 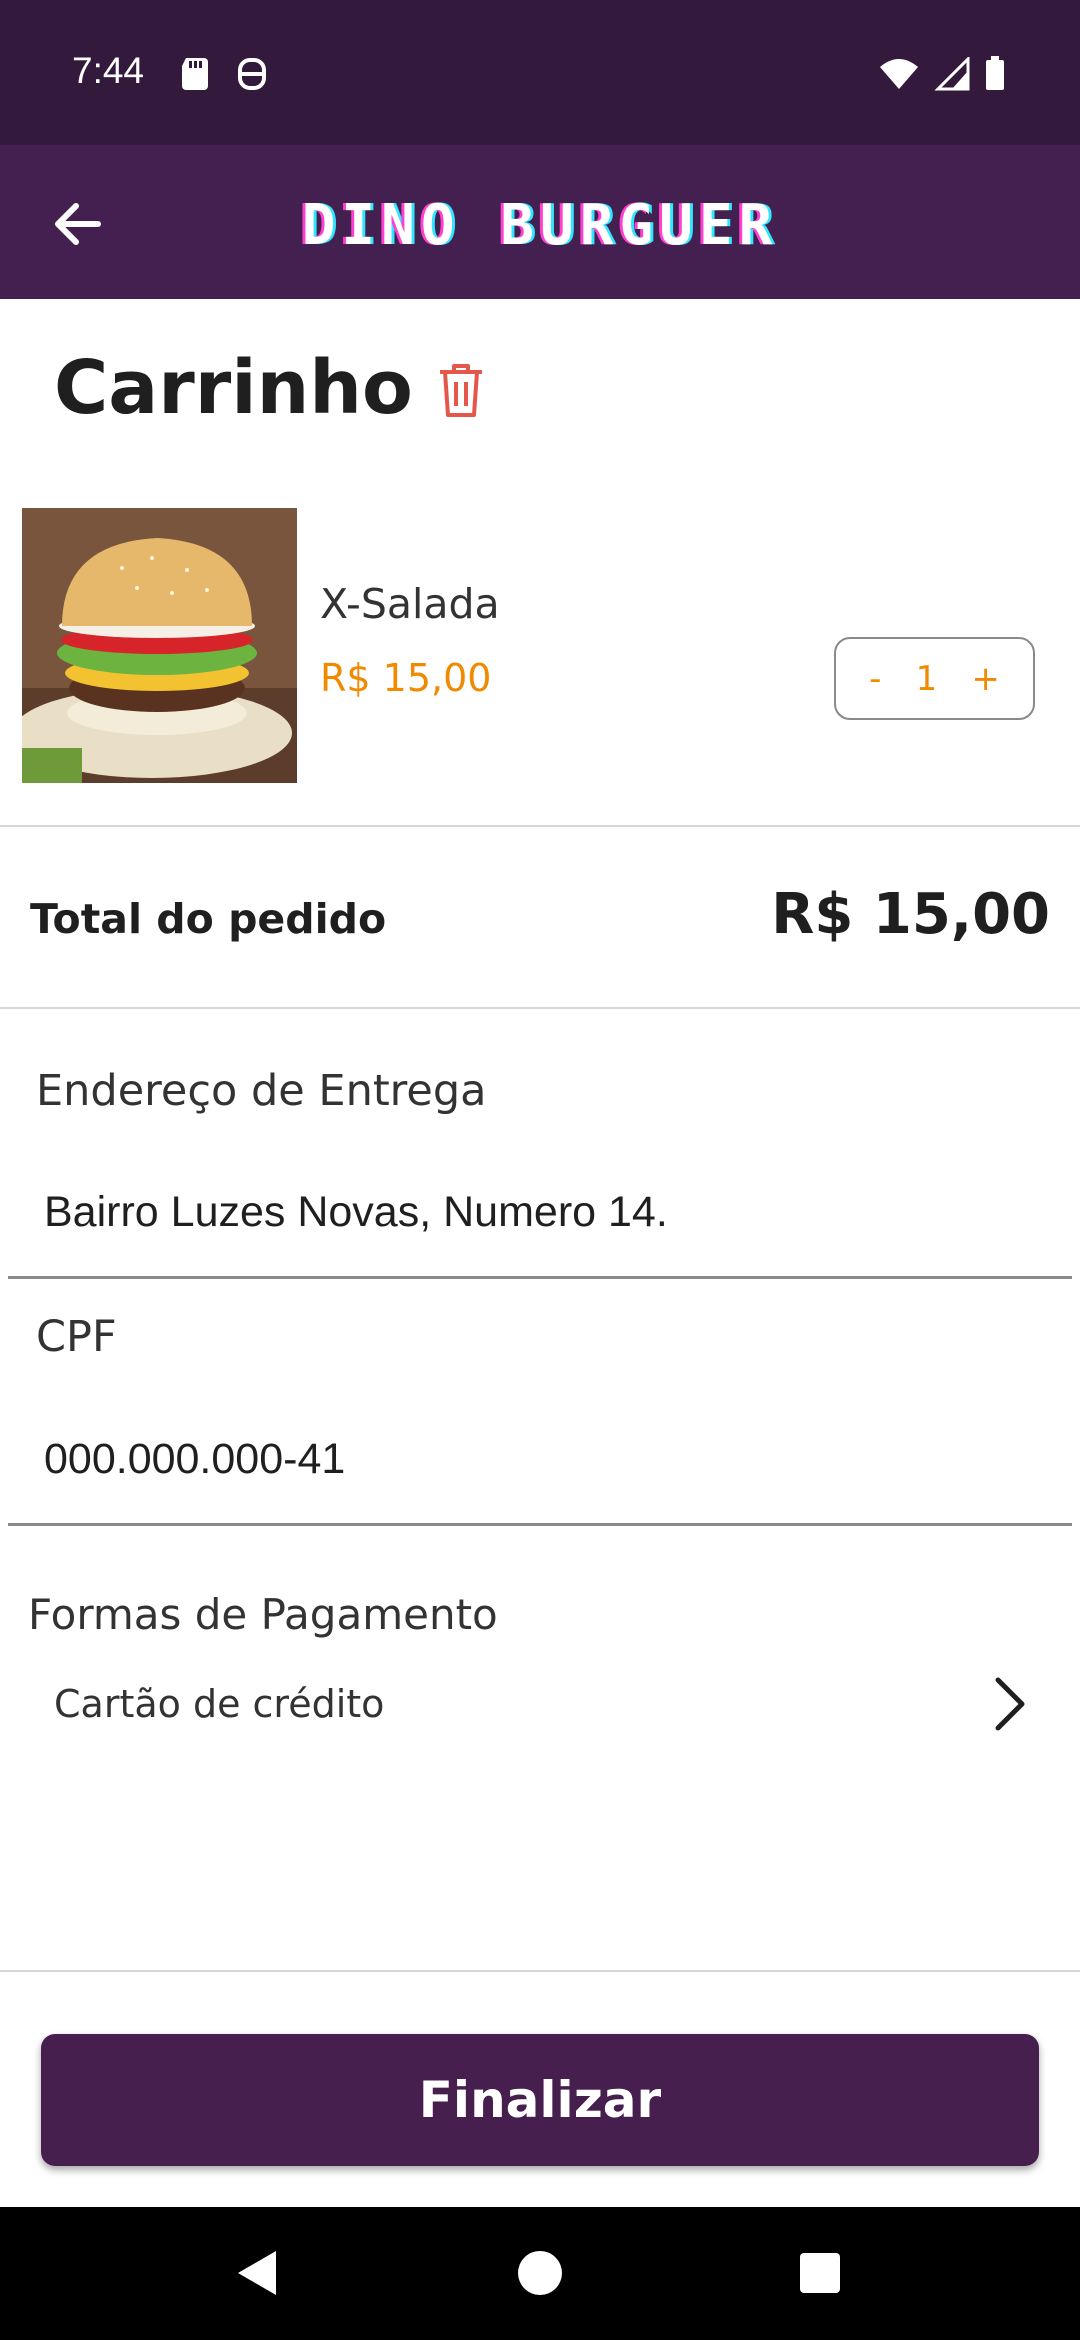 What do you see at coordinates (875, 679) in the screenshot?
I see `decrement-button: -` at bounding box center [875, 679].